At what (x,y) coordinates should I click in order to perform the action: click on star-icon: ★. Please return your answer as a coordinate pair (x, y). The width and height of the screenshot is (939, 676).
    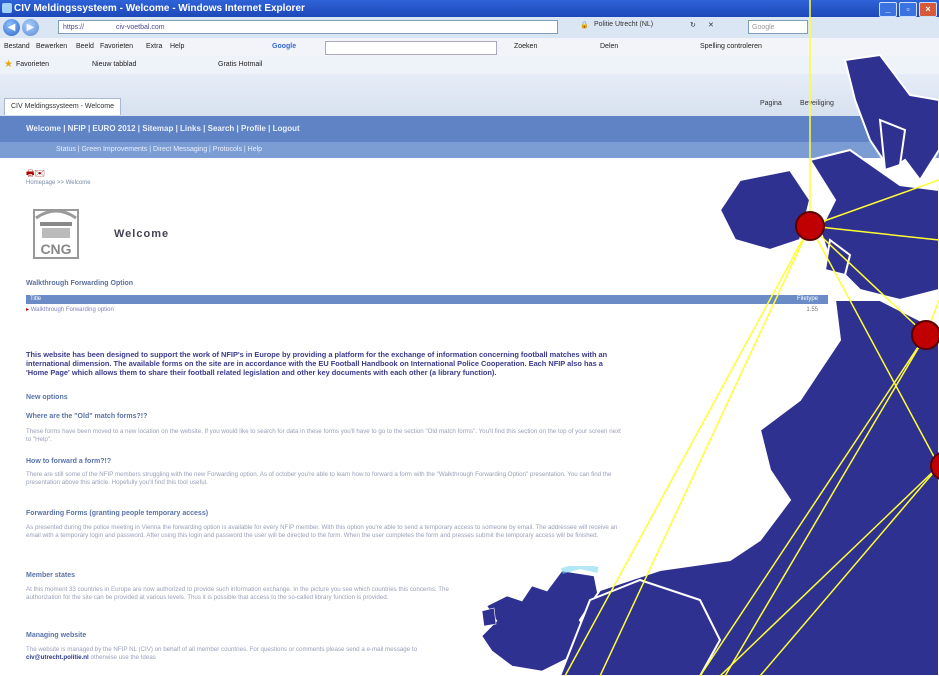
    Looking at the image, I should click on (8, 64).